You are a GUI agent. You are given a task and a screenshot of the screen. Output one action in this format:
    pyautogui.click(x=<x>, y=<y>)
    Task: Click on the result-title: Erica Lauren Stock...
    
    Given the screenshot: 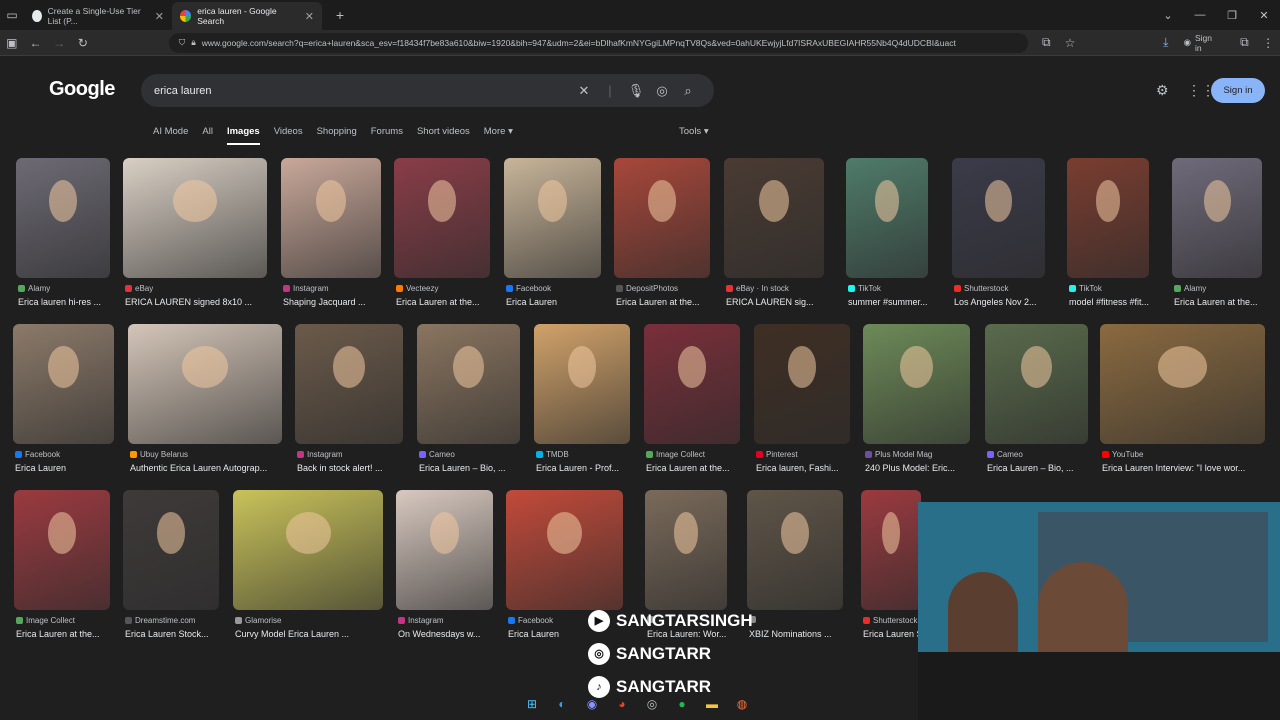 What is the action you would take?
    pyautogui.click(x=178, y=634)
    